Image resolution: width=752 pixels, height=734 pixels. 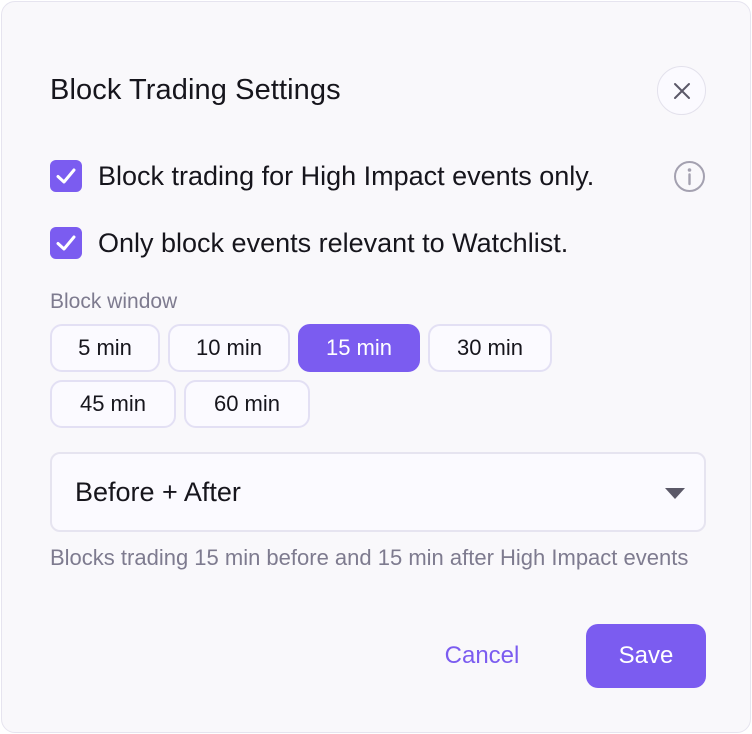 I want to click on dialog-title: Block Trading Settings, so click(x=195, y=90).